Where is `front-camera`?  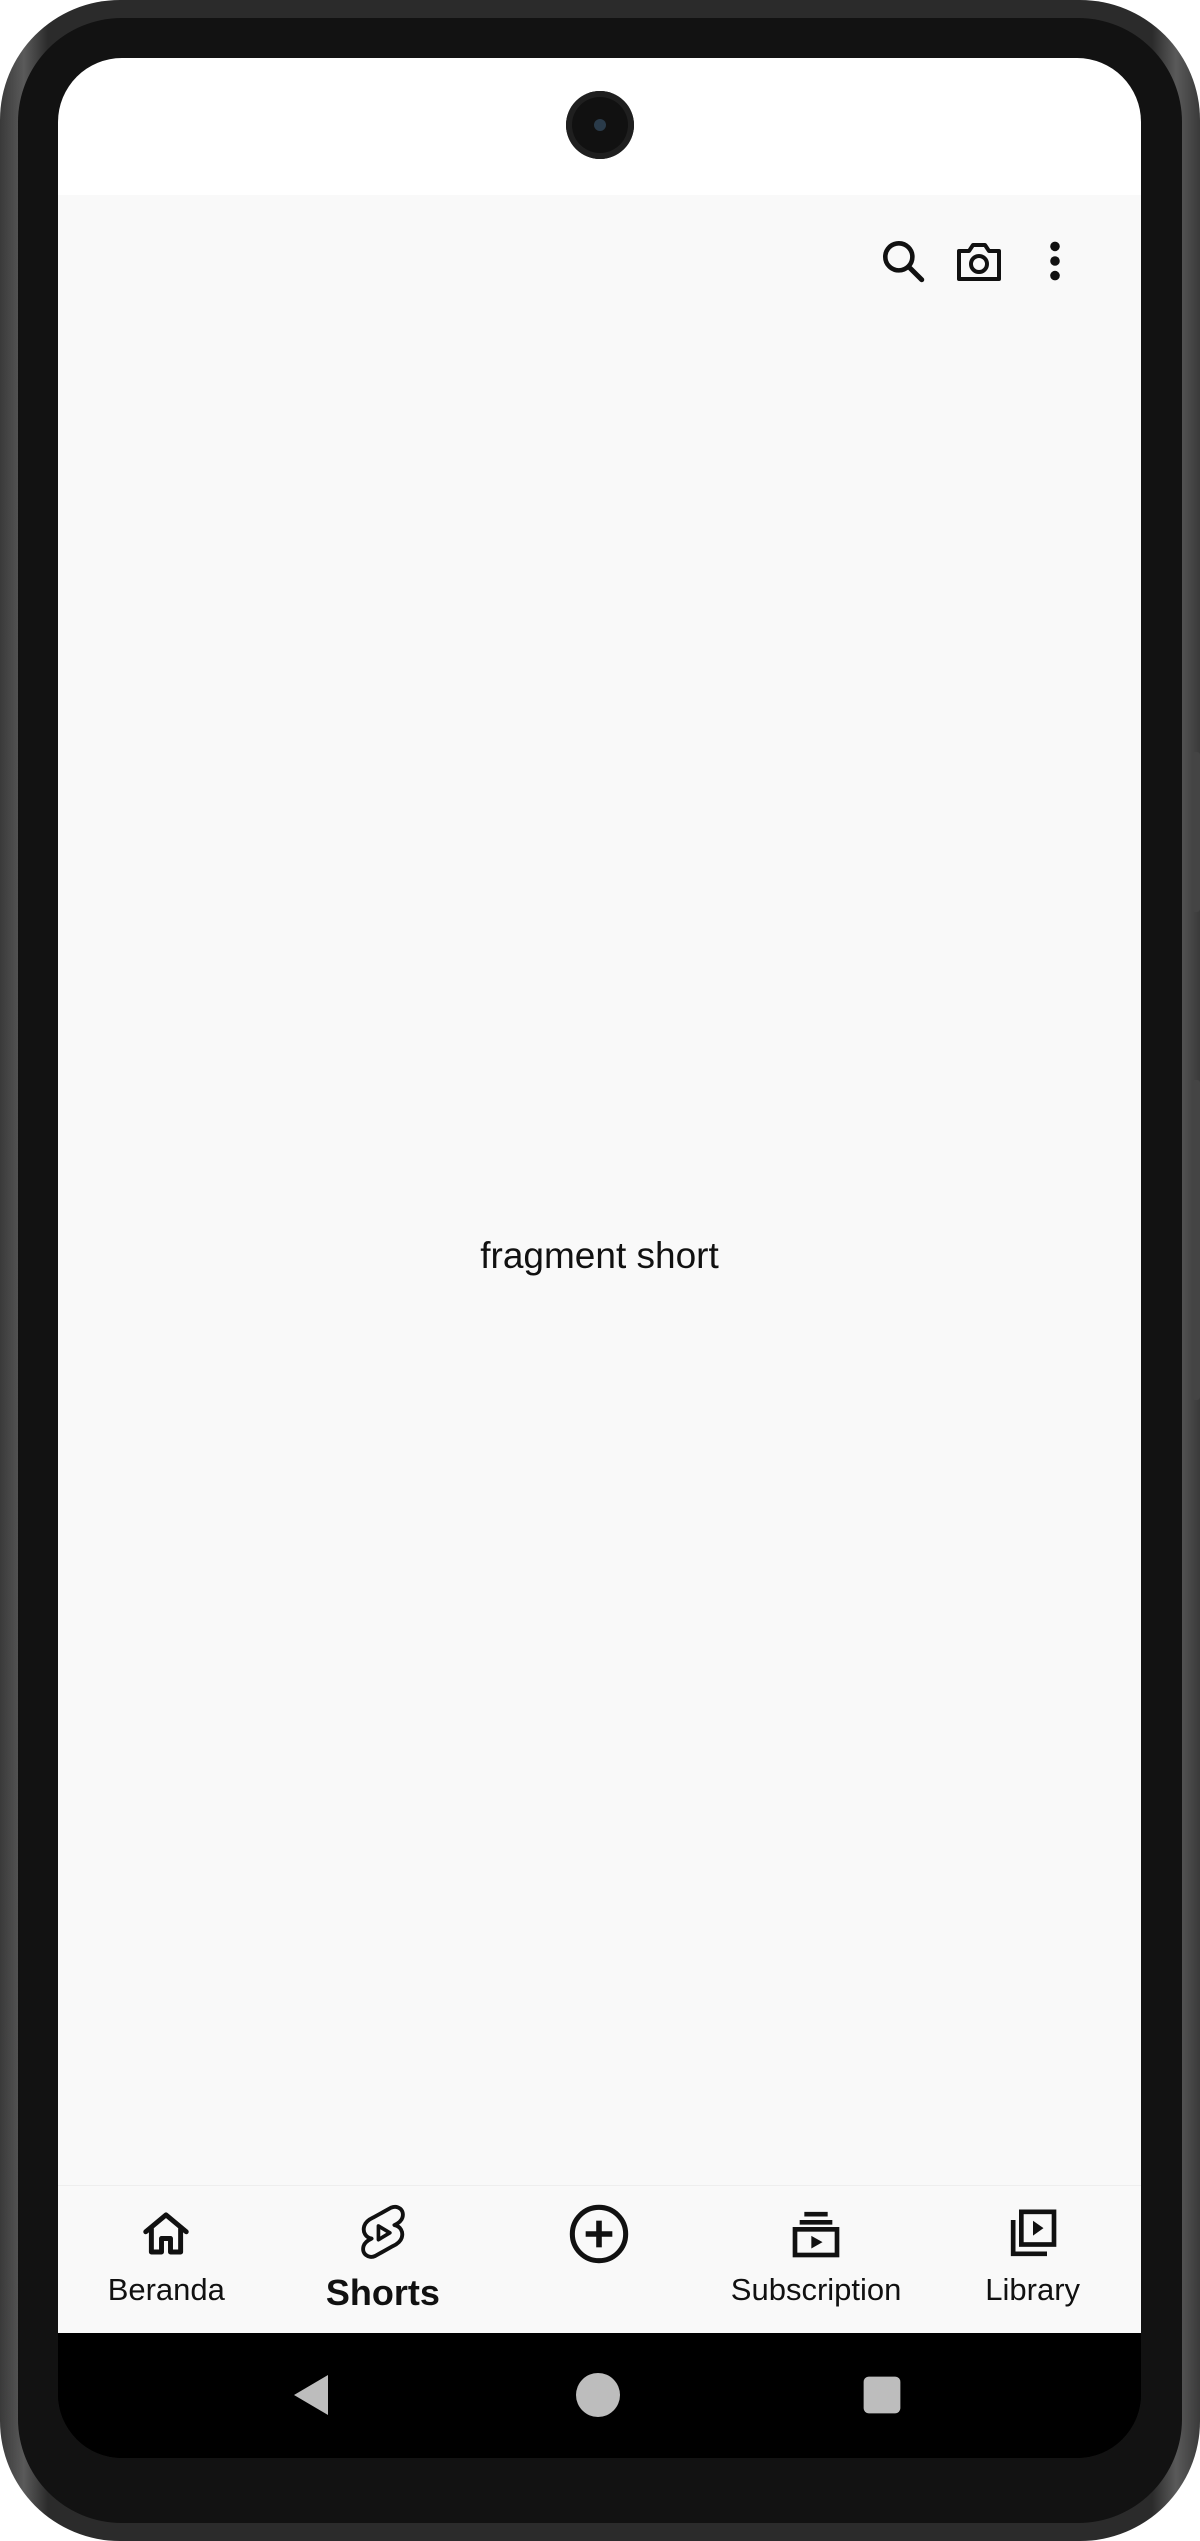 front-camera is located at coordinates (600, 125).